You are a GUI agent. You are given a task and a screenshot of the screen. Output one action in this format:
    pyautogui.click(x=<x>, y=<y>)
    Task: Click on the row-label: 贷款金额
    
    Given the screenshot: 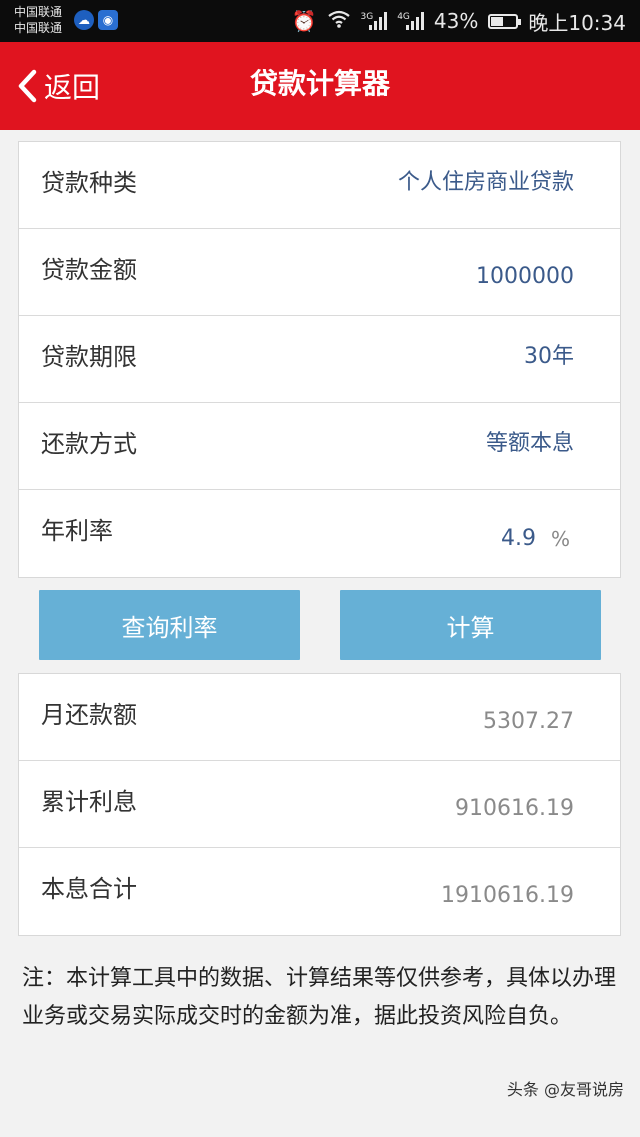 What is the action you would take?
    pyautogui.click(x=89, y=270)
    